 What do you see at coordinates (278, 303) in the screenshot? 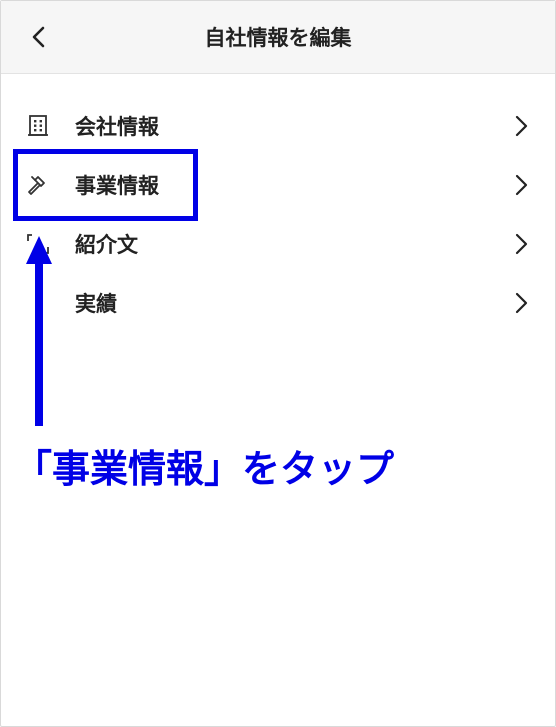
I see `menu-item-achievements: 実績` at bounding box center [278, 303].